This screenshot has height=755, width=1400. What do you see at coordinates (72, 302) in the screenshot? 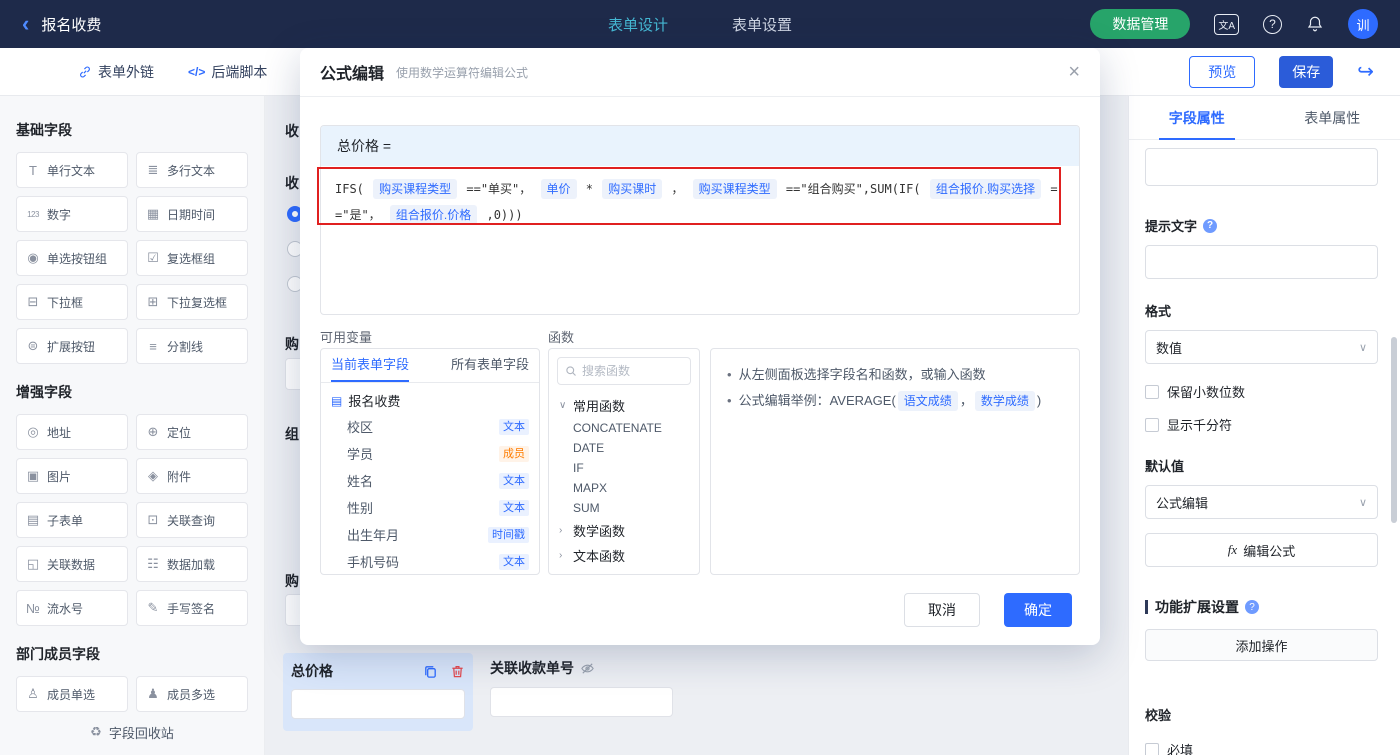
I see `field-type-button: ⊟ 下拉框` at bounding box center [72, 302].